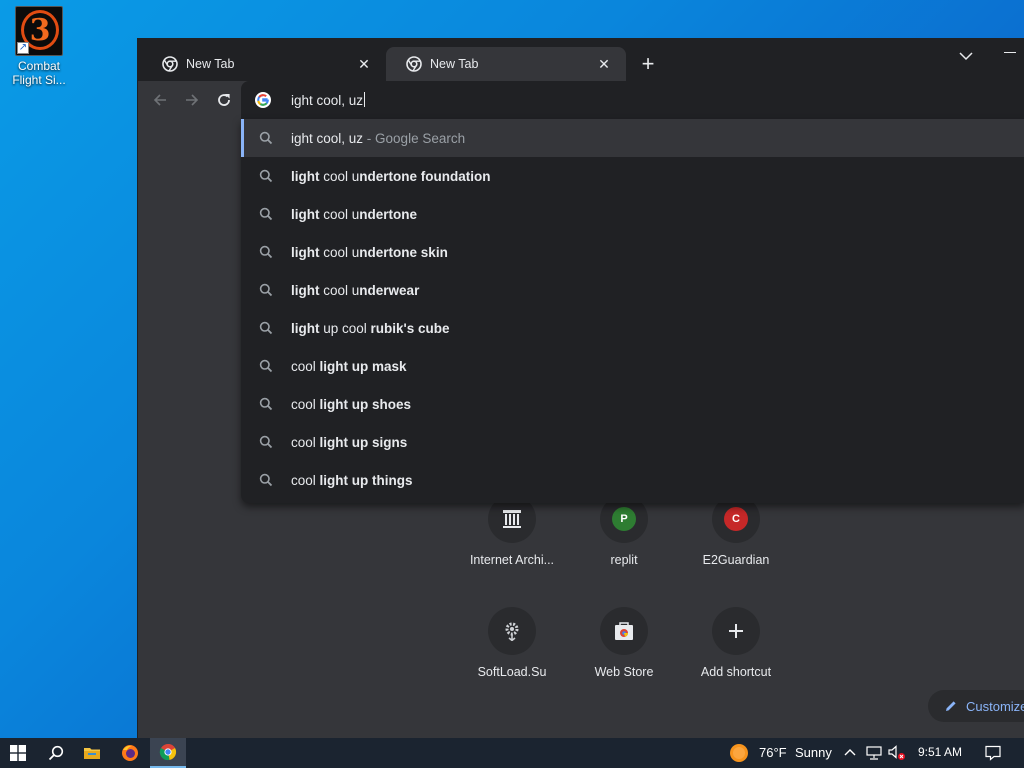  What do you see at coordinates (414, 138) in the screenshot?
I see `suggestion-suffix: - Google Search` at bounding box center [414, 138].